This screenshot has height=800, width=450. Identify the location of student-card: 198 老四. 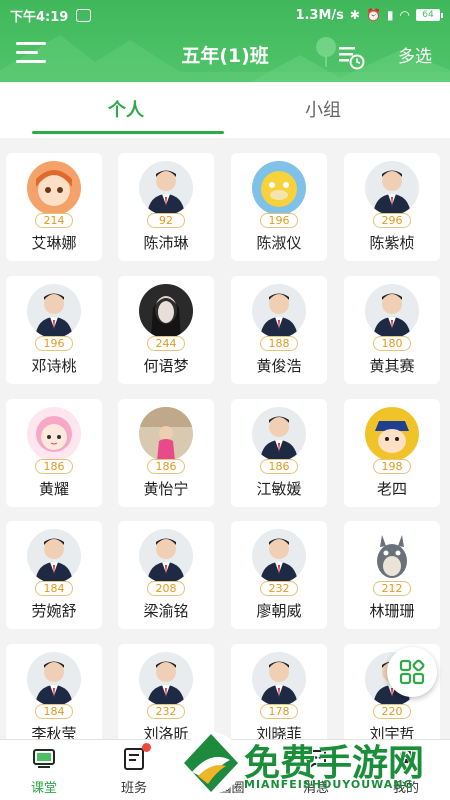
(392, 453).